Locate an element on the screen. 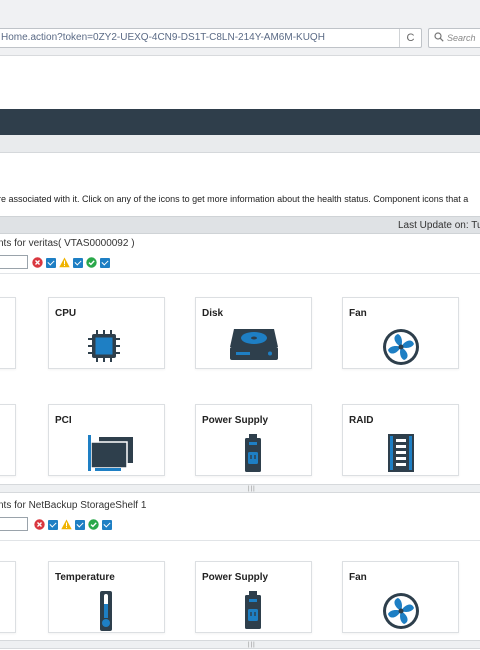  search-placeholder: Search is located at coordinates (461, 38).